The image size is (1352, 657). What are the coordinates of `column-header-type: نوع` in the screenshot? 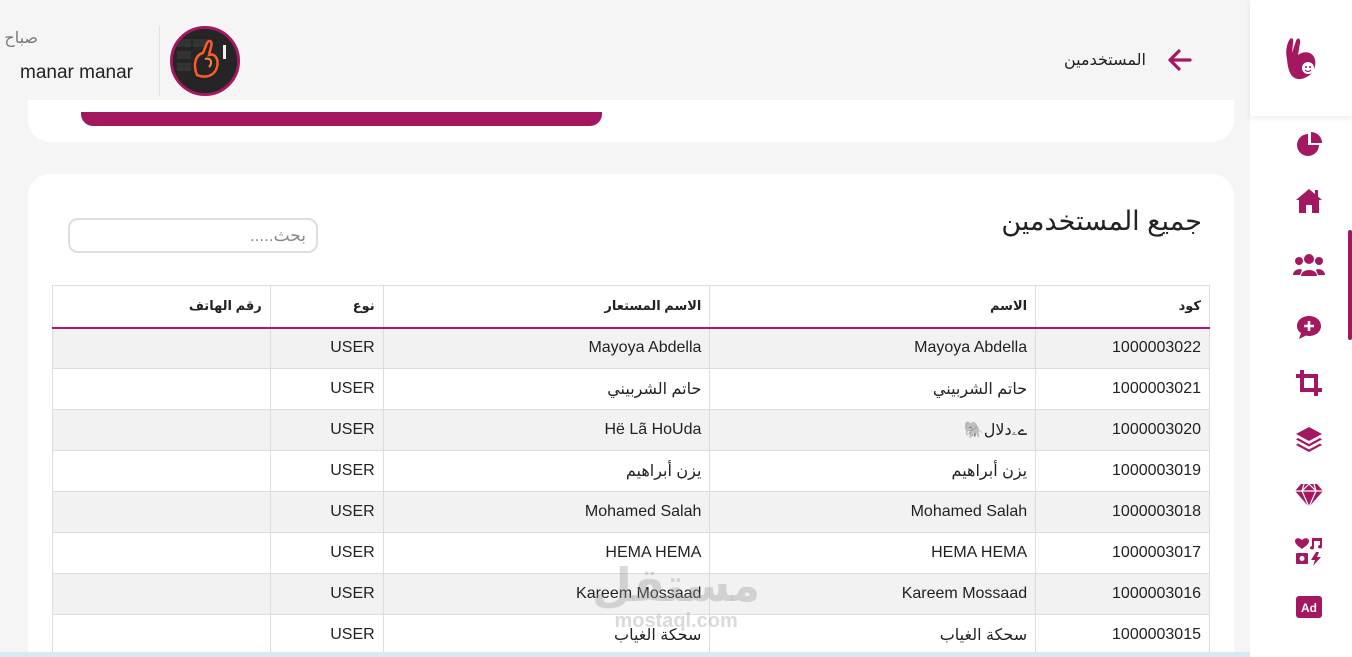 It's located at (326, 307).